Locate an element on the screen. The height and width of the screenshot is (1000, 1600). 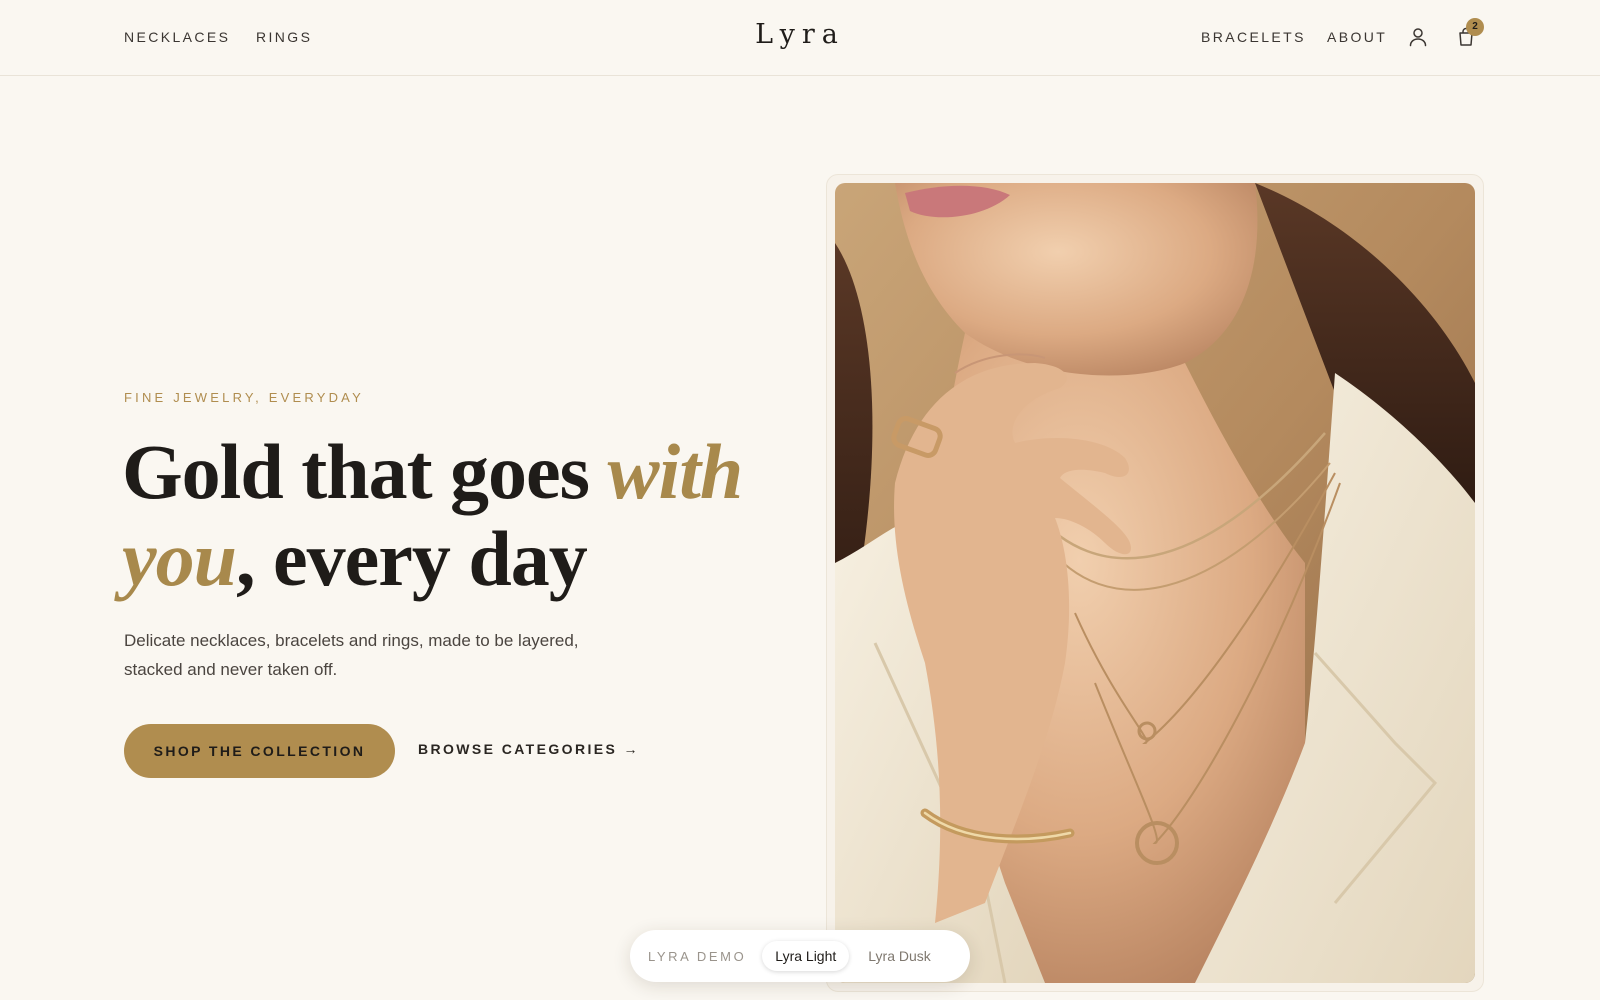
headline-part1: Gold that goes is located at coordinates (365, 471).